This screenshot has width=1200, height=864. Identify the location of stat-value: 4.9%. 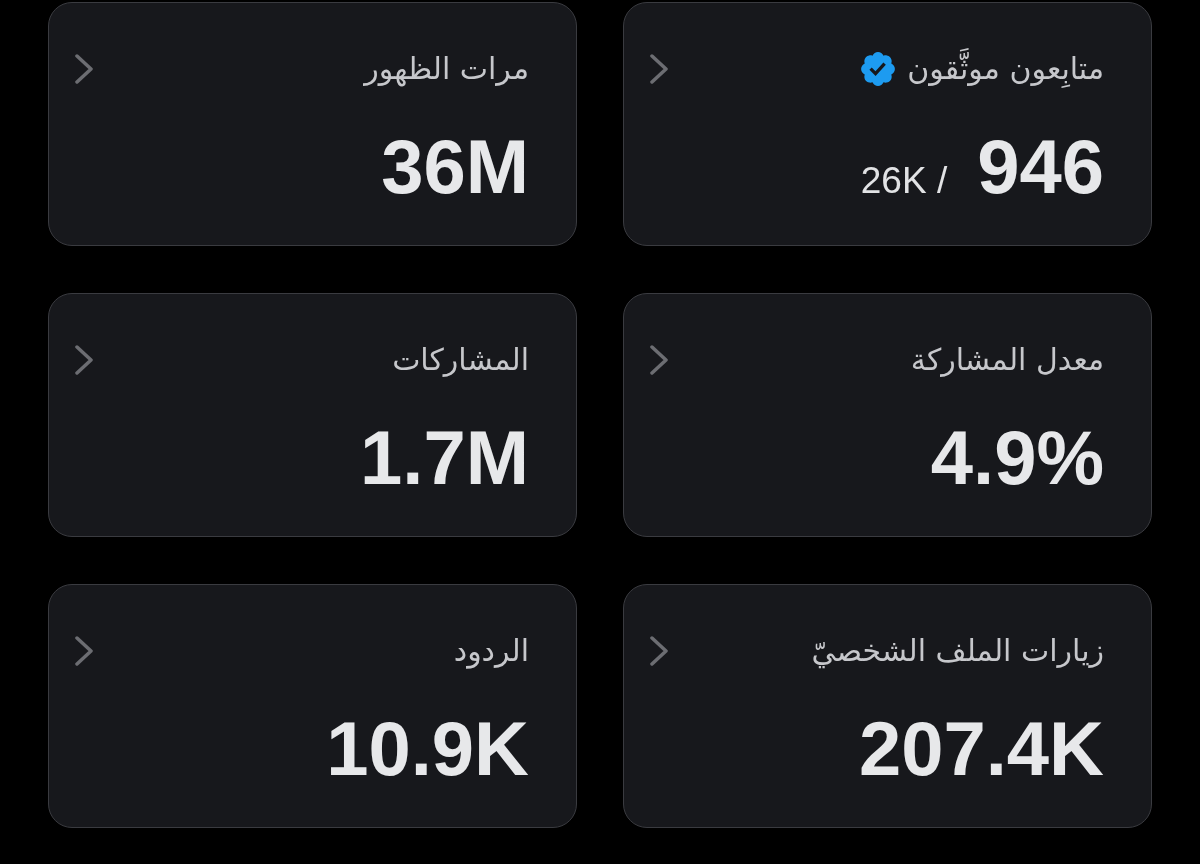
(1017, 458).